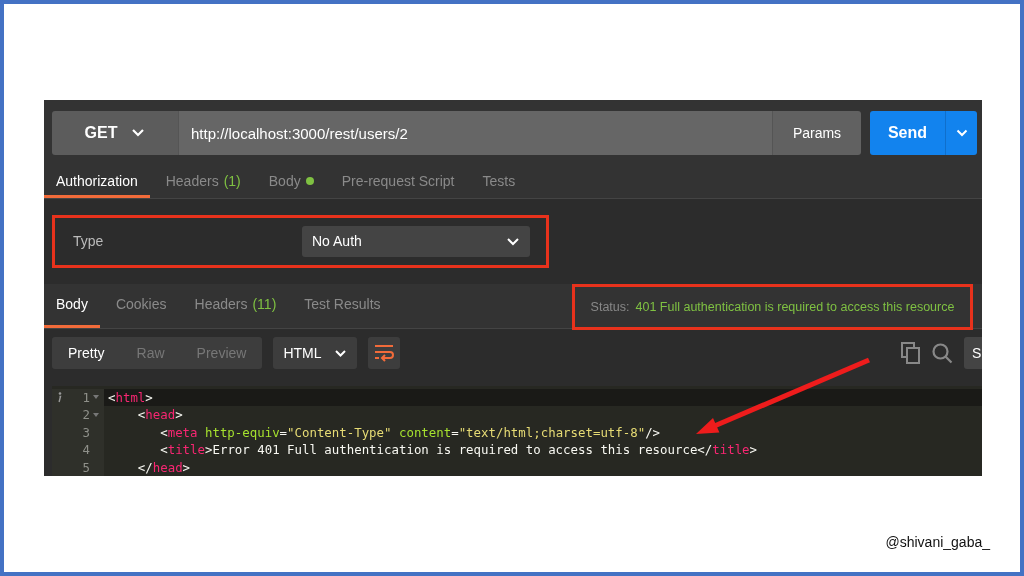  Describe the element at coordinates (85, 397) in the screenshot. I see `line-number: 1` at that location.